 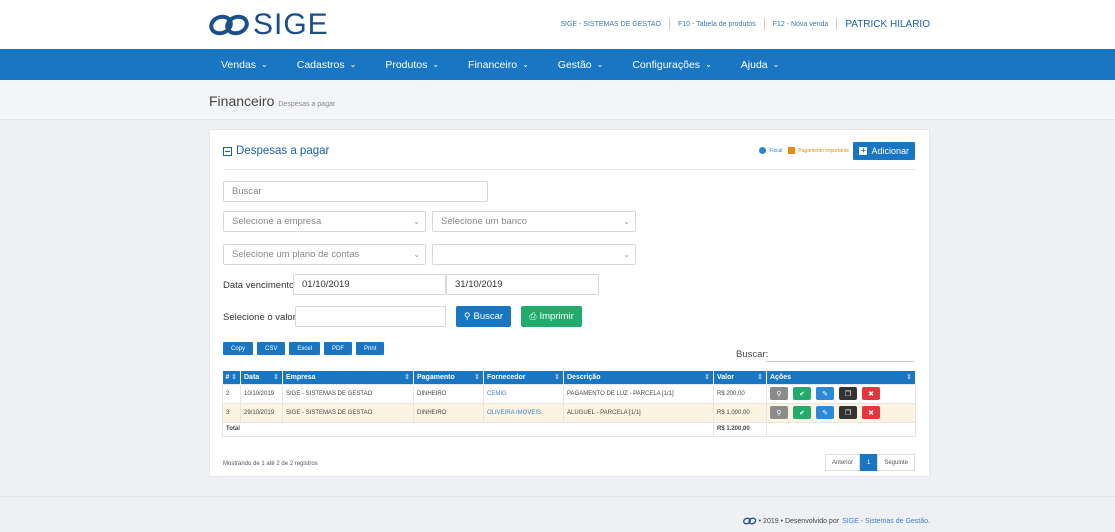 What do you see at coordinates (270, 464) in the screenshot?
I see `records-info: Mostrando de 1 até 2 de 2 registros` at bounding box center [270, 464].